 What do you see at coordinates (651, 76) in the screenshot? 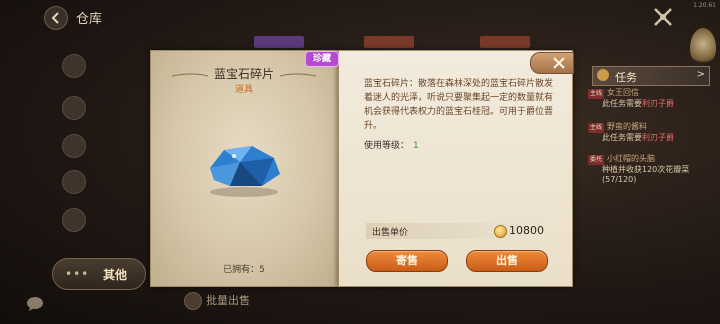
I see `quest-header: 任务 >` at bounding box center [651, 76].